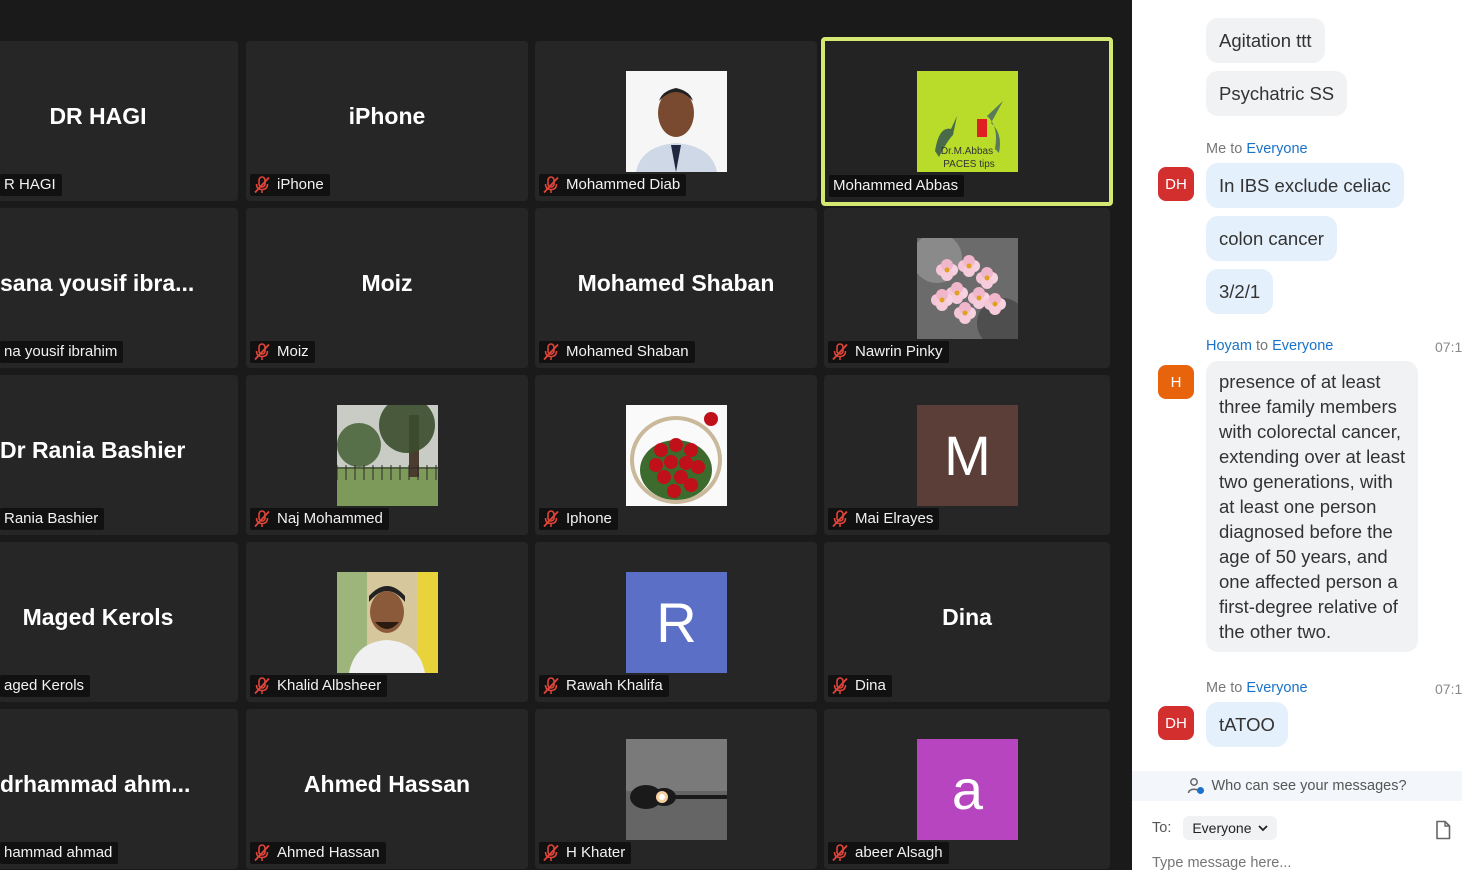  I want to click on participant-name-label: na yousif ibrahim, so click(62, 352).